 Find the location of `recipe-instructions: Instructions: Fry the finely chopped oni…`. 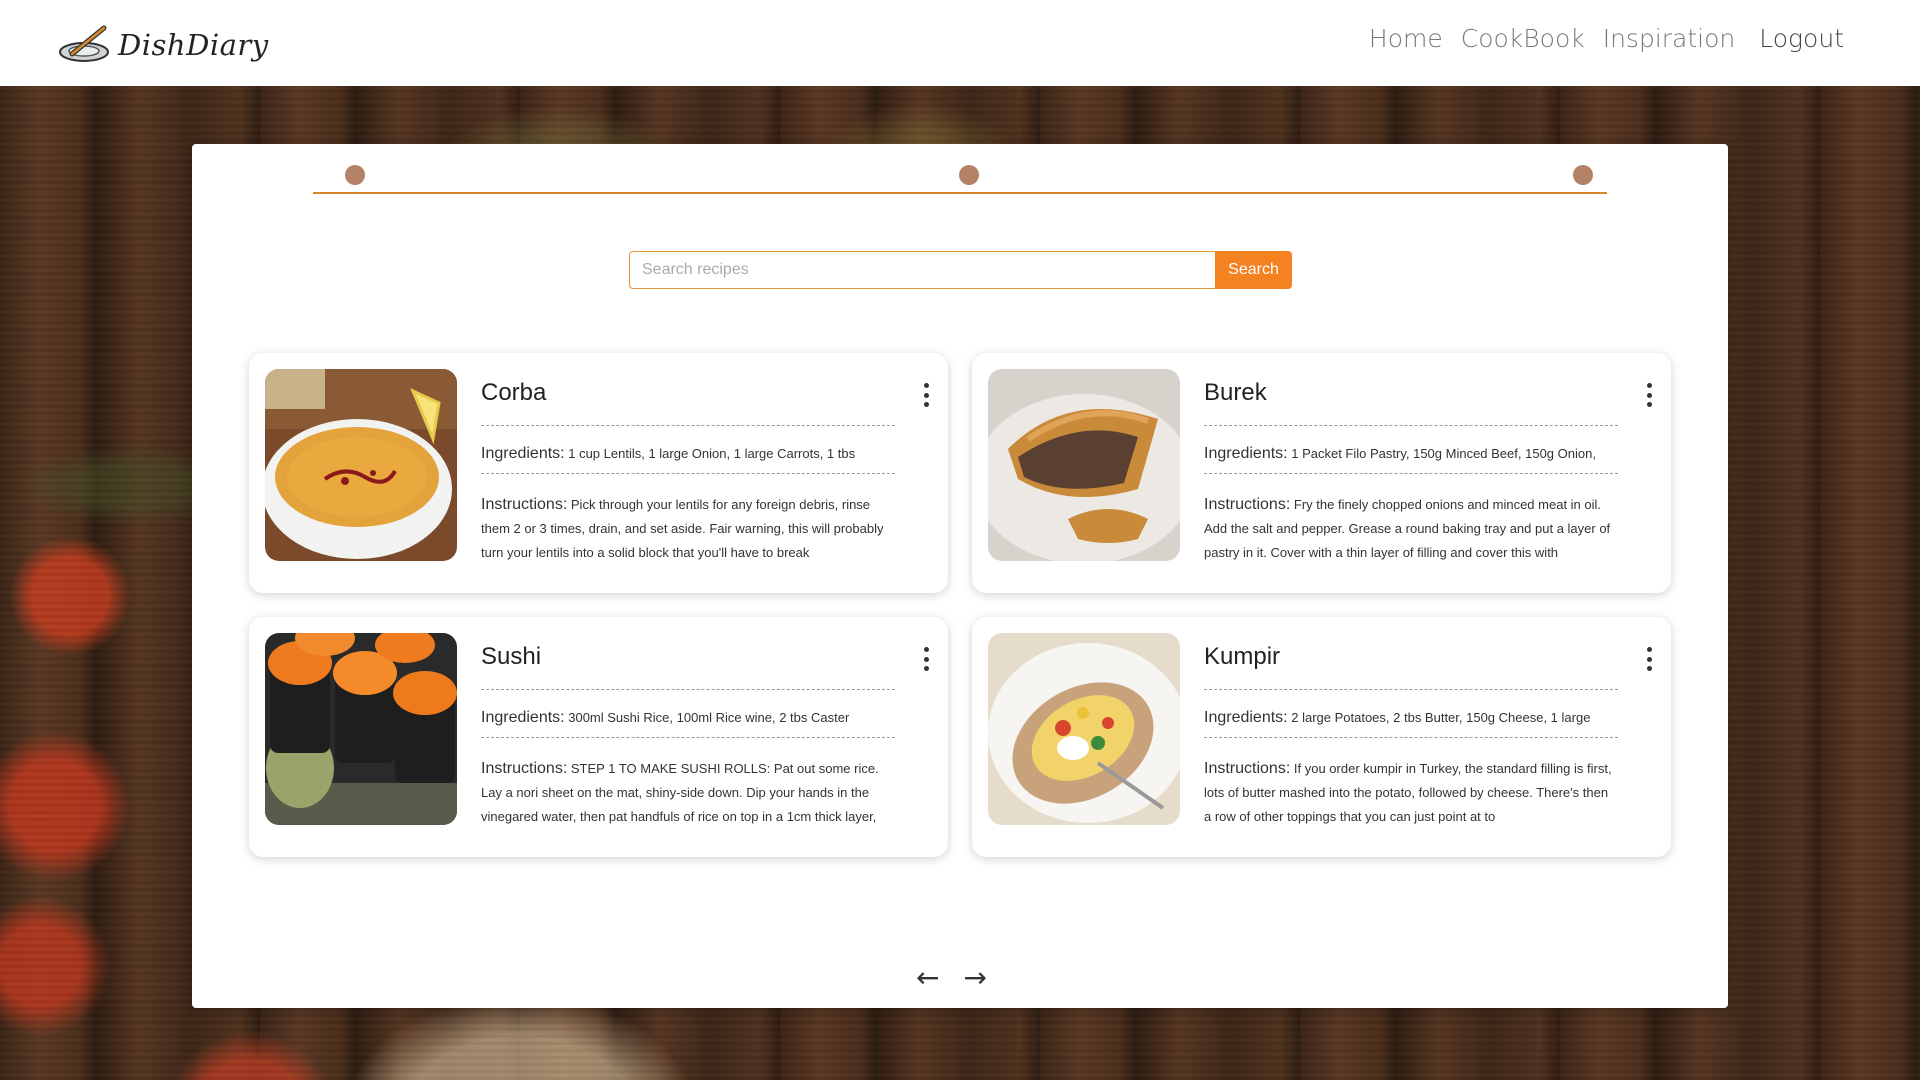

recipe-instructions: Instructions: Fry the finely chopped oni… is located at coordinates (1411, 530).